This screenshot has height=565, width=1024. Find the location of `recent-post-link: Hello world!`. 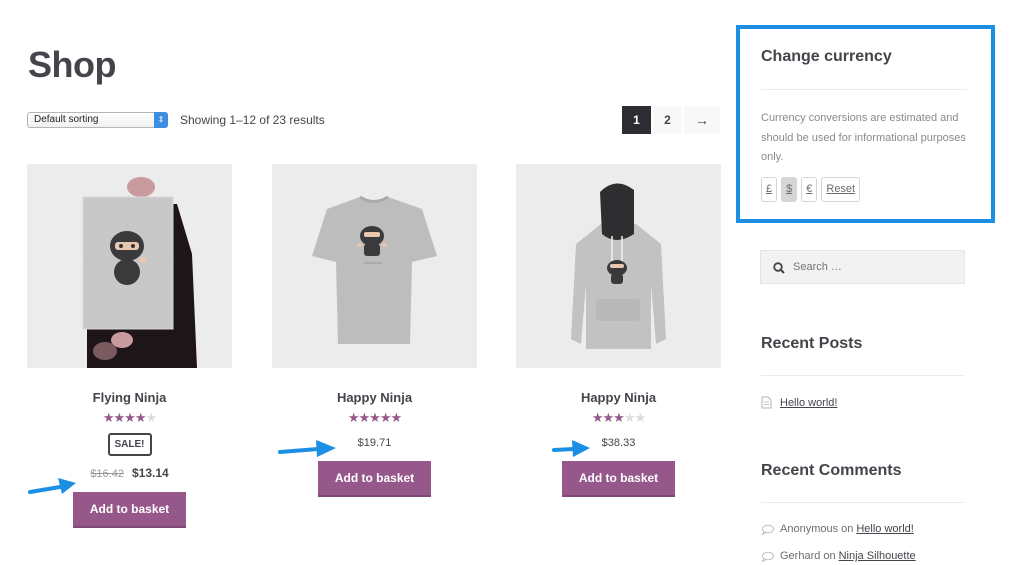

recent-post-link: Hello world! is located at coordinates (808, 403).